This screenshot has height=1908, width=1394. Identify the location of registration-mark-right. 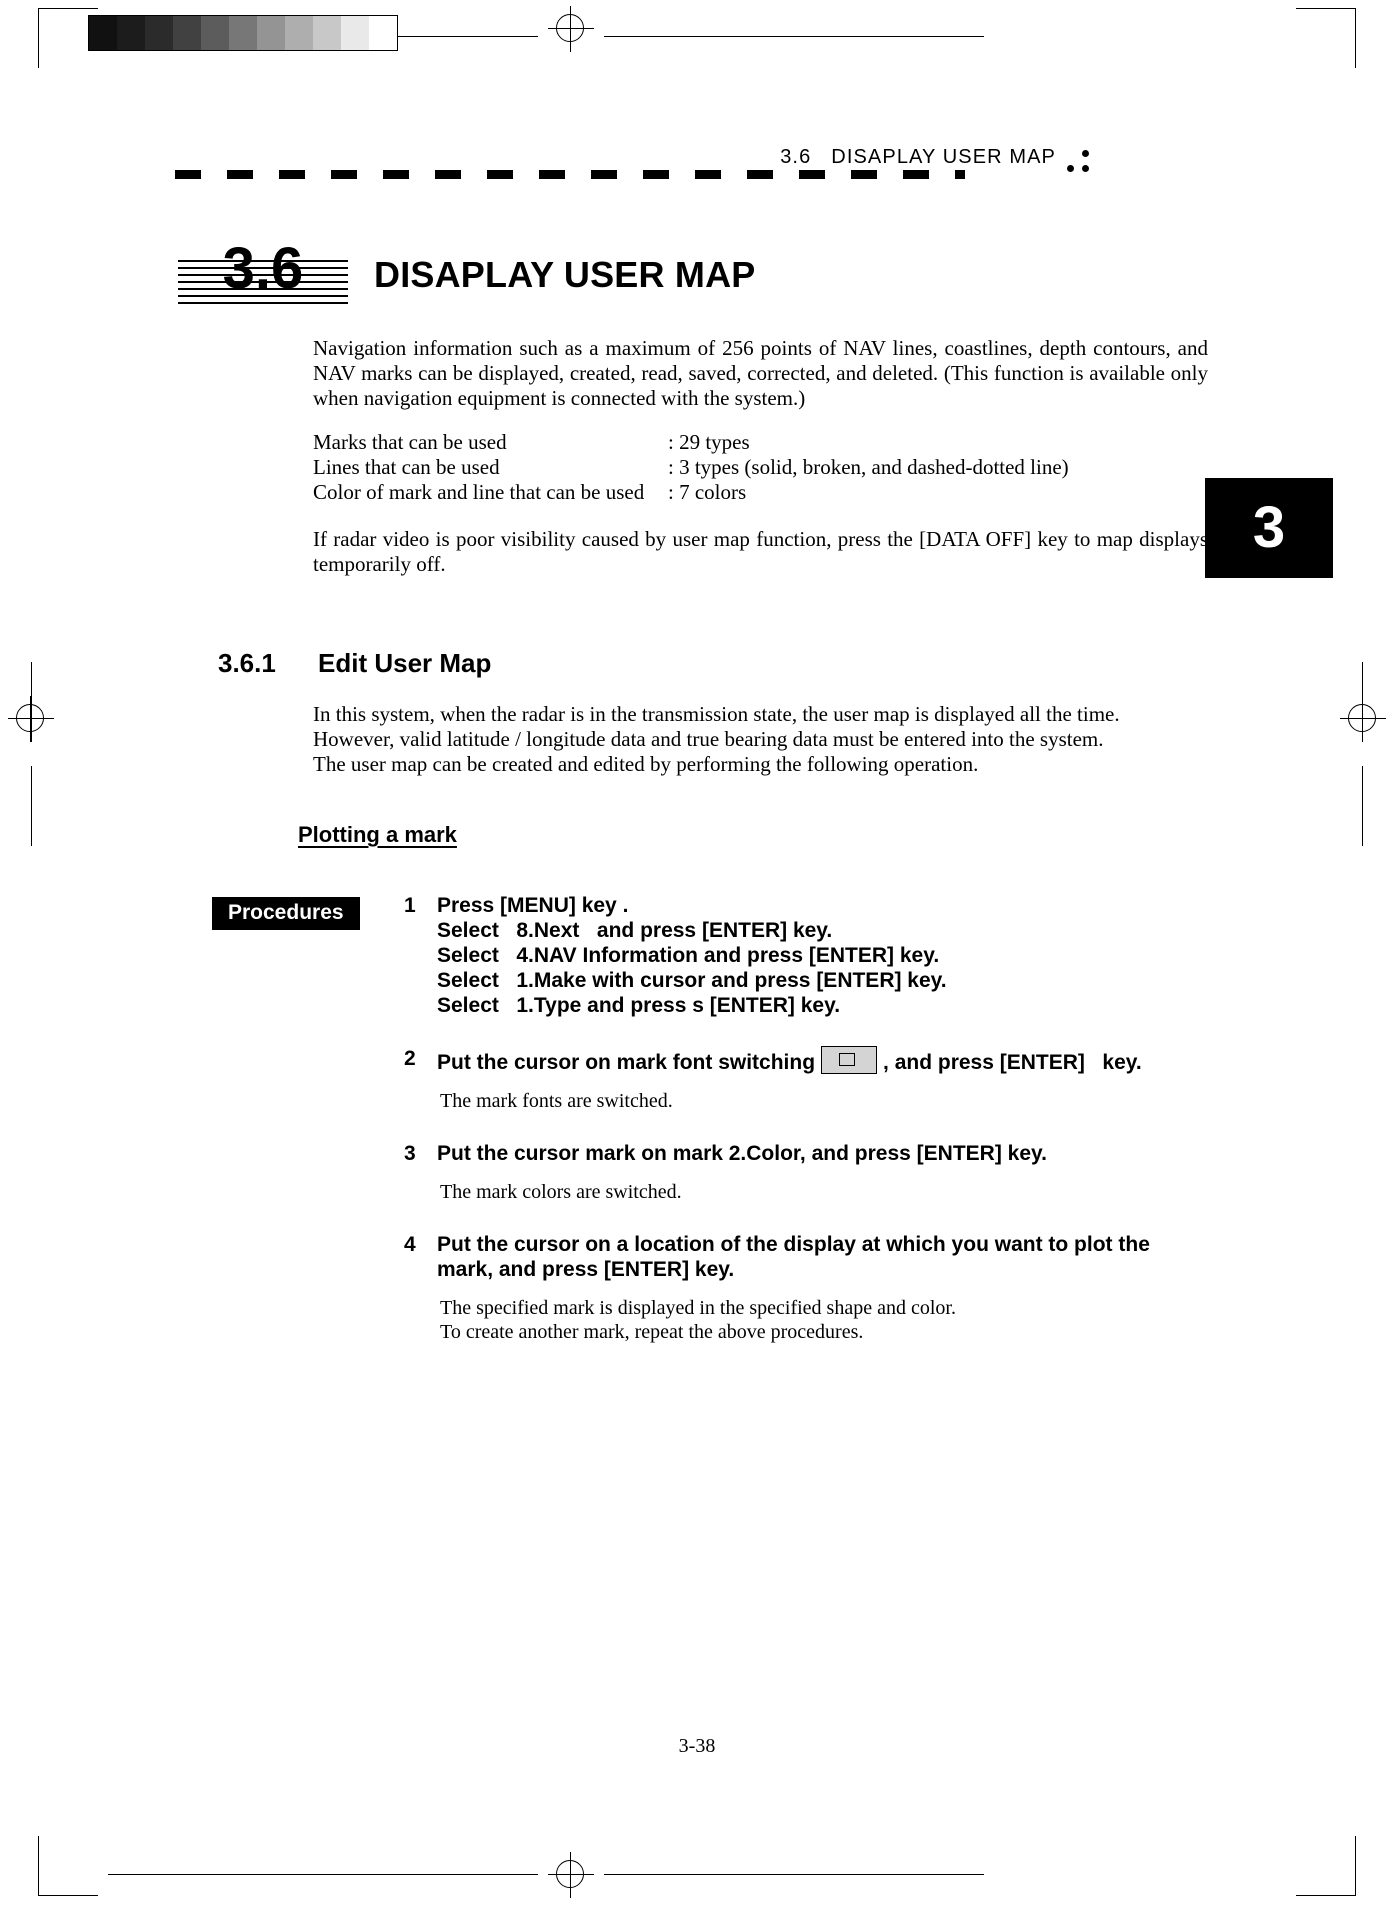
(1363, 719).